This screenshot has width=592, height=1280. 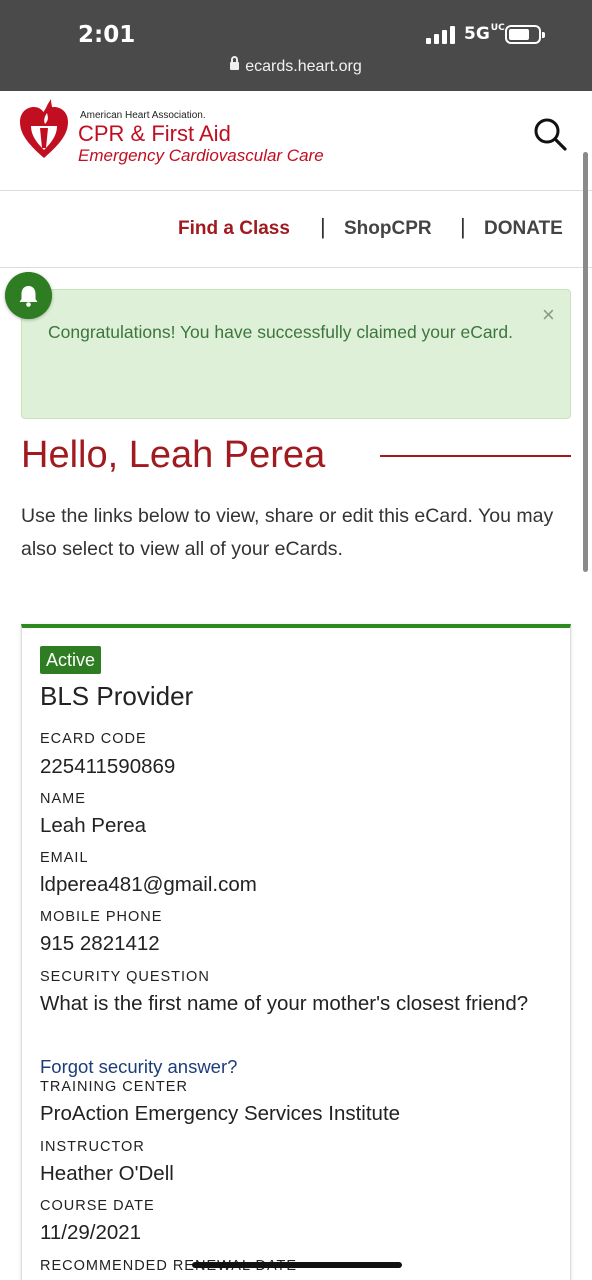 I want to click on heart-torch-logo, so click(x=44, y=129).